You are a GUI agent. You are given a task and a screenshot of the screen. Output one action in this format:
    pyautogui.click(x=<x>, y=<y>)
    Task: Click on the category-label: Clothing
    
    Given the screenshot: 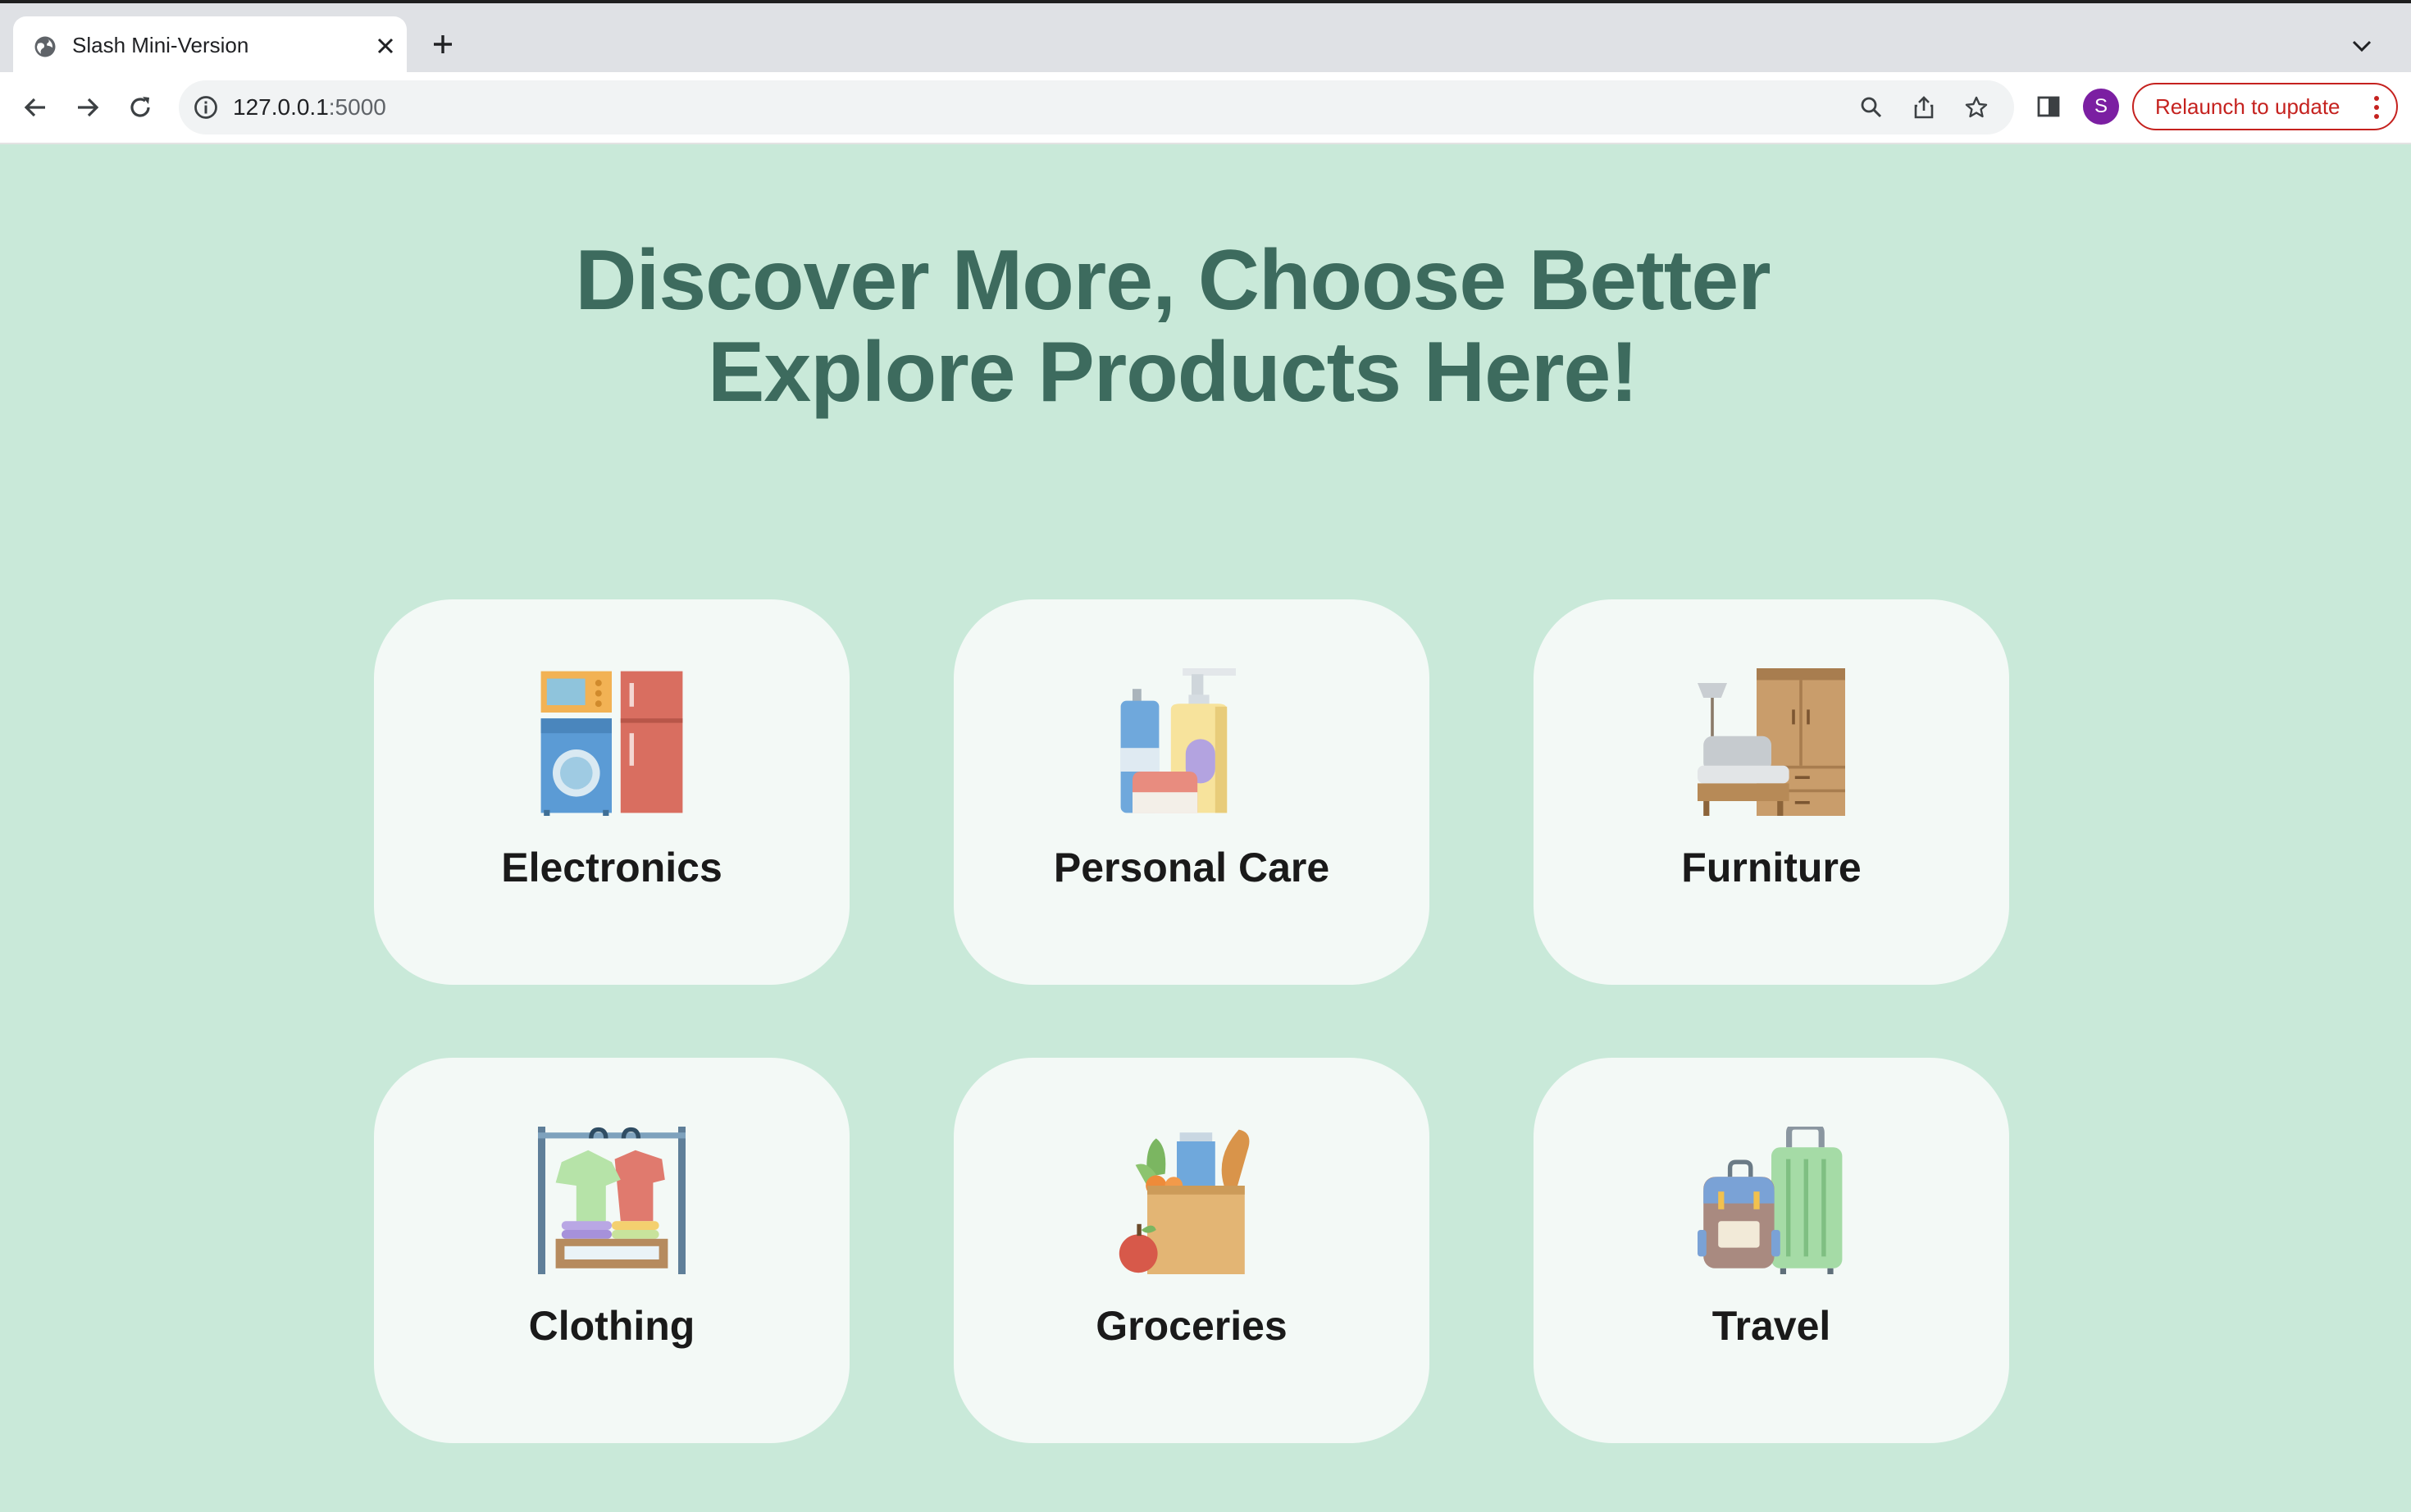 What is the action you would take?
    pyautogui.click(x=611, y=1326)
    